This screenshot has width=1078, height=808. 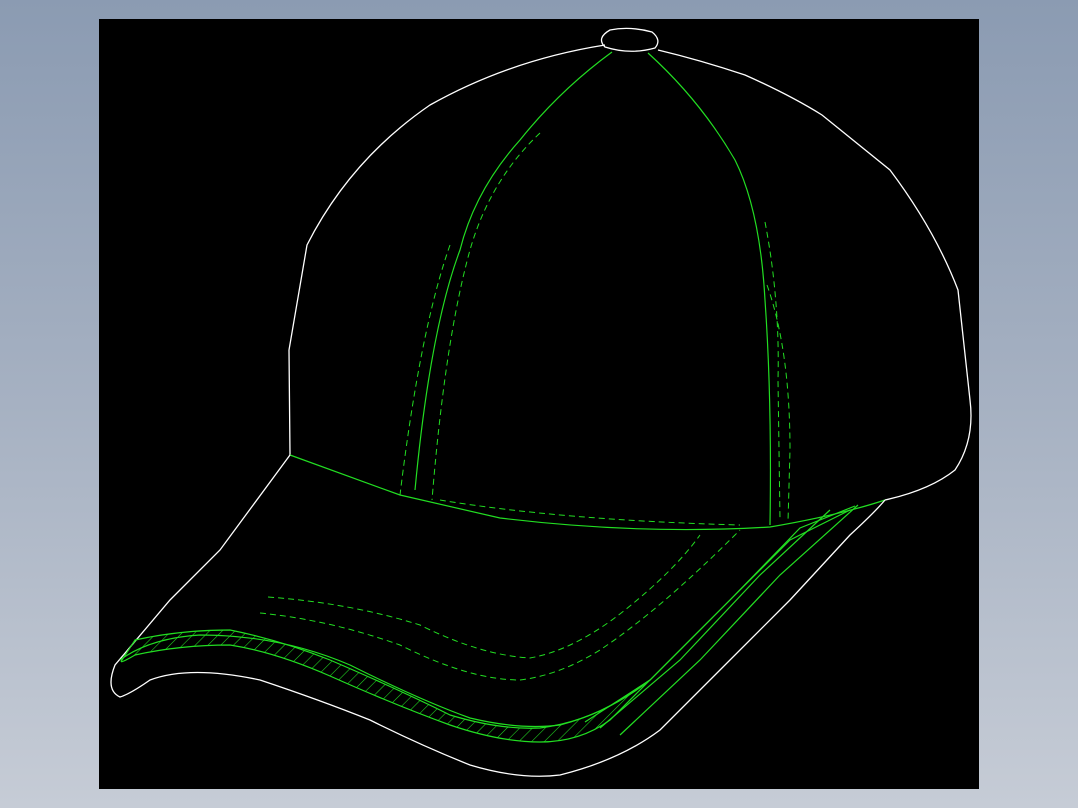 I want to click on visor-hatch-band, so click(x=385, y=686).